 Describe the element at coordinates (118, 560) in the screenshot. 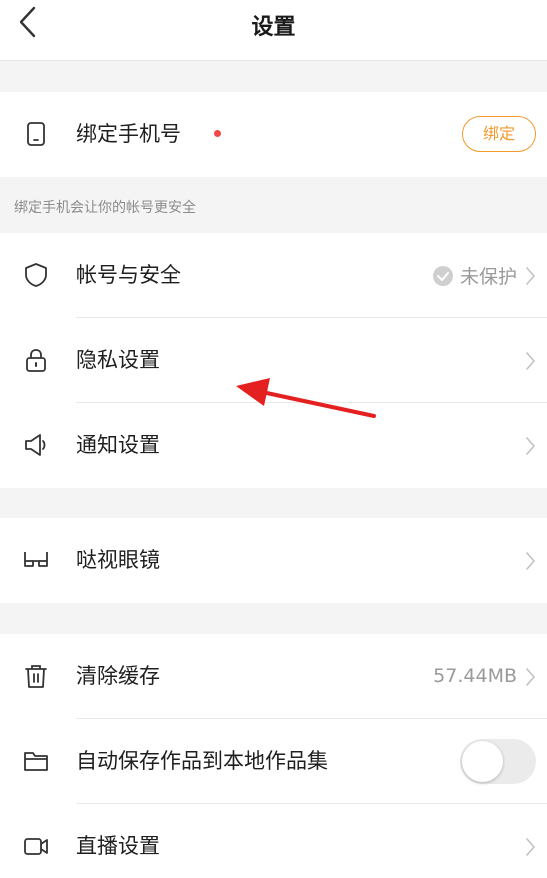

I see `glasses-label: 哒视眼镜` at that location.